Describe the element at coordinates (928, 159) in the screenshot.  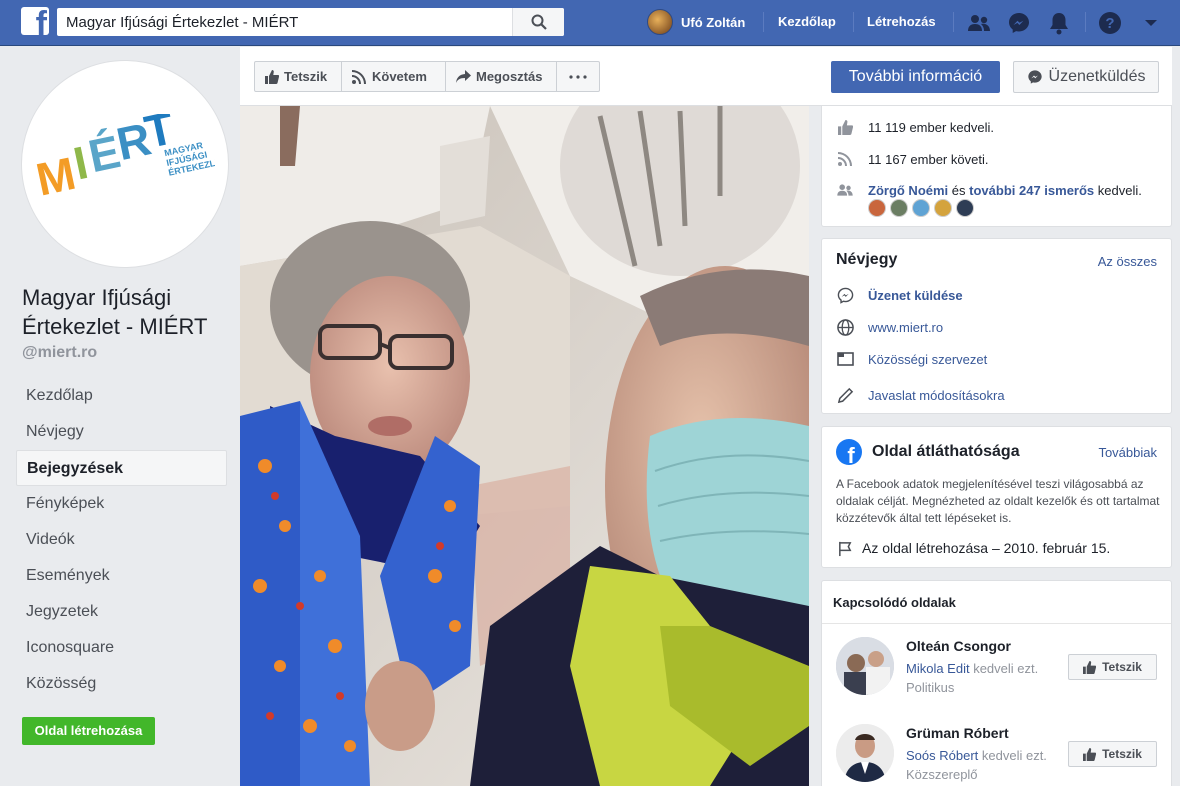
I see `follows-count: 11 167 ember követi.` at that location.